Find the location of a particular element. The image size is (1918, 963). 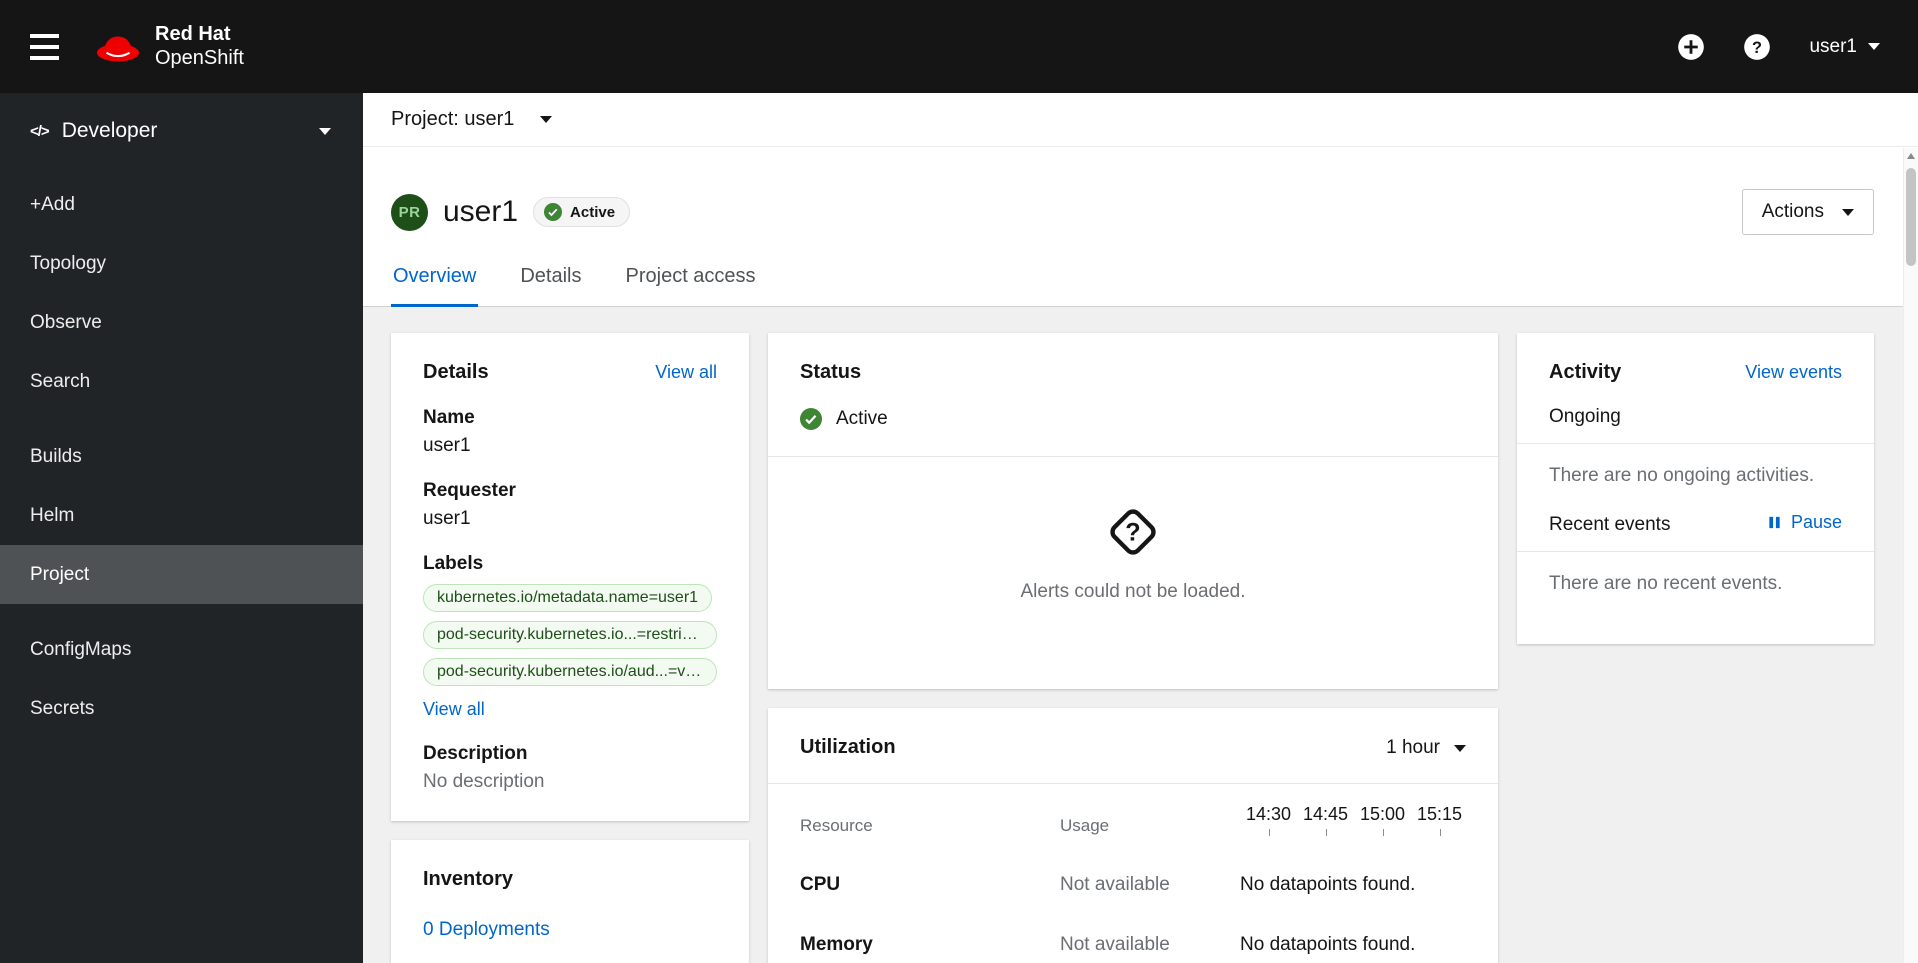

details-name-value: user1 is located at coordinates (447, 445).